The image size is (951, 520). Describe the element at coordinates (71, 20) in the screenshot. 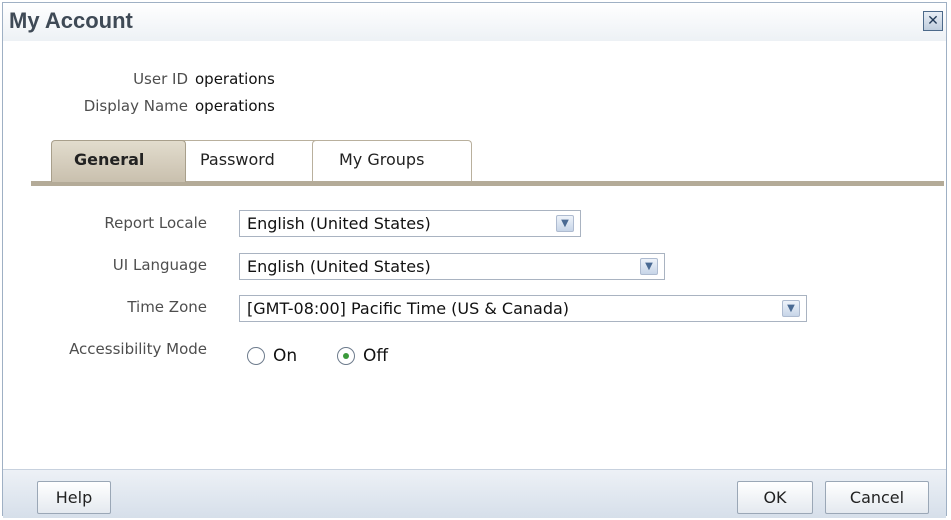

I see `dialog-title: My Account` at that location.